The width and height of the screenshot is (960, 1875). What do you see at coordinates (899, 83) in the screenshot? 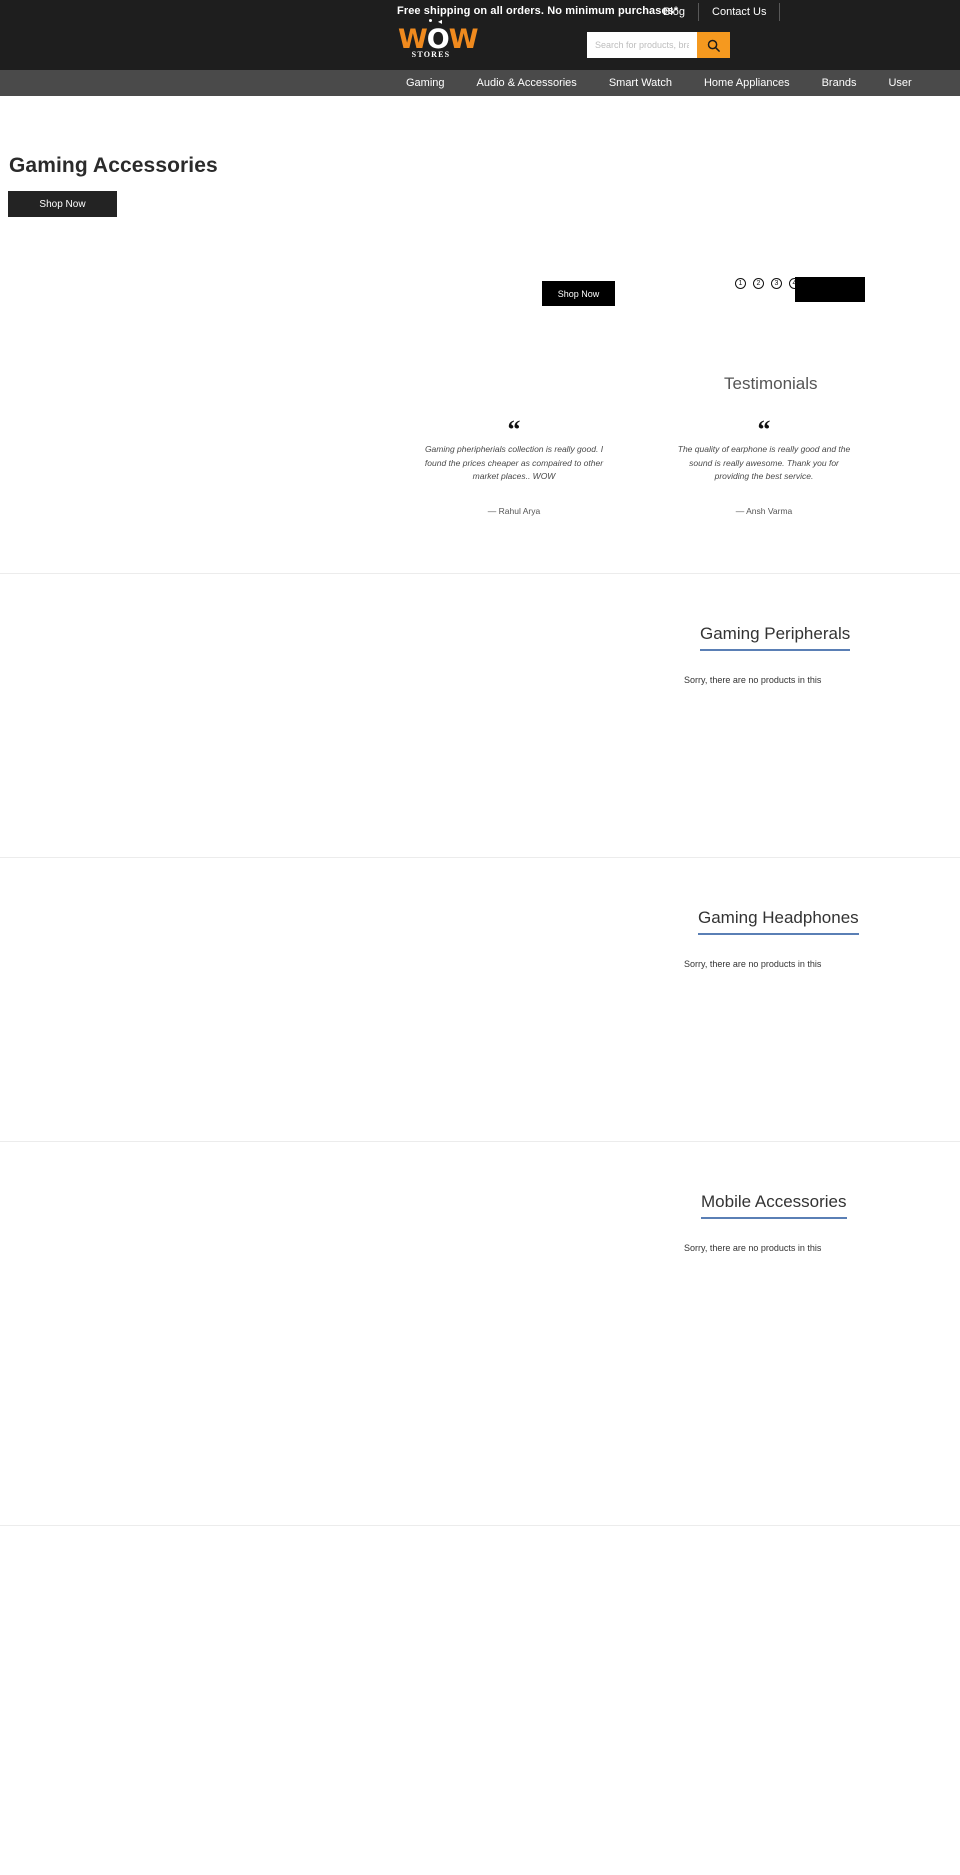
I see `nav-item-user: User` at bounding box center [899, 83].